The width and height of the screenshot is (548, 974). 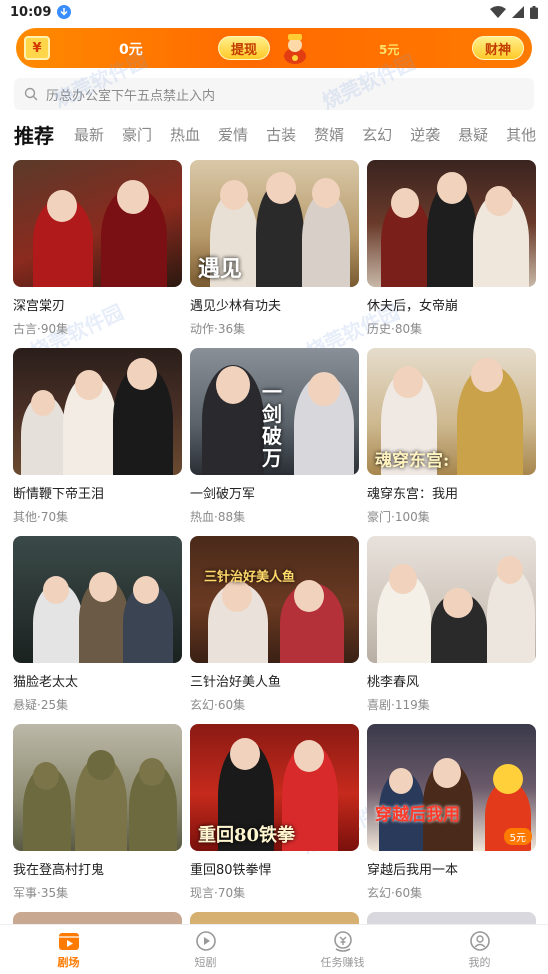 What do you see at coordinates (274, 599) in the screenshot?
I see `drama-poster: 三针治好美人鱼` at bounding box center [274, 599].